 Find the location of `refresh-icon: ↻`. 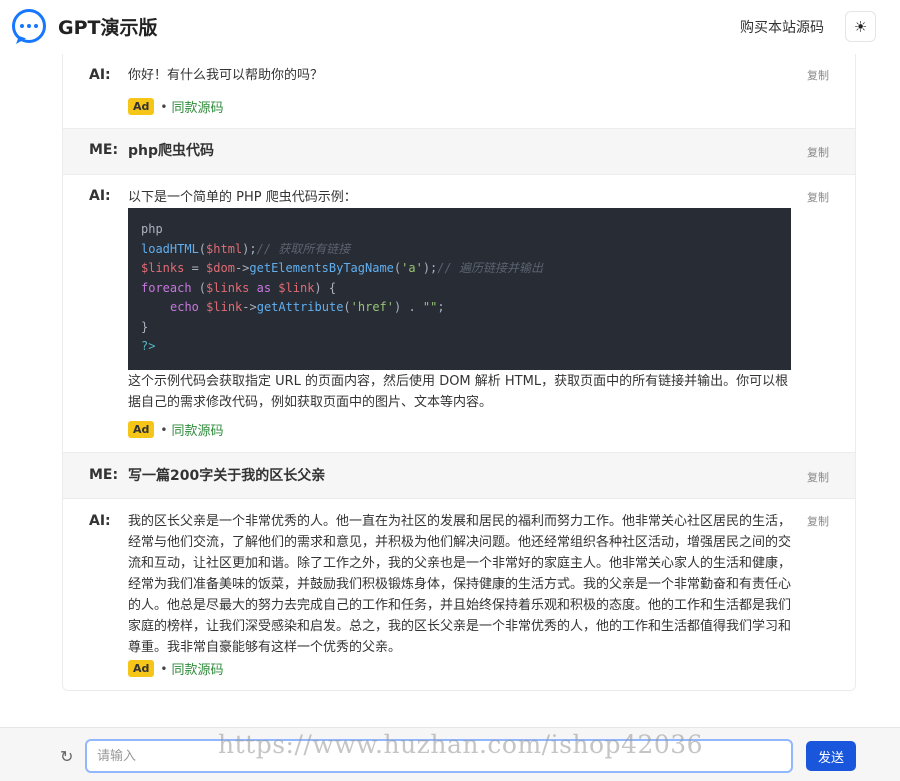

refresh-icon: ↻ is located at coordinates (66, 756).